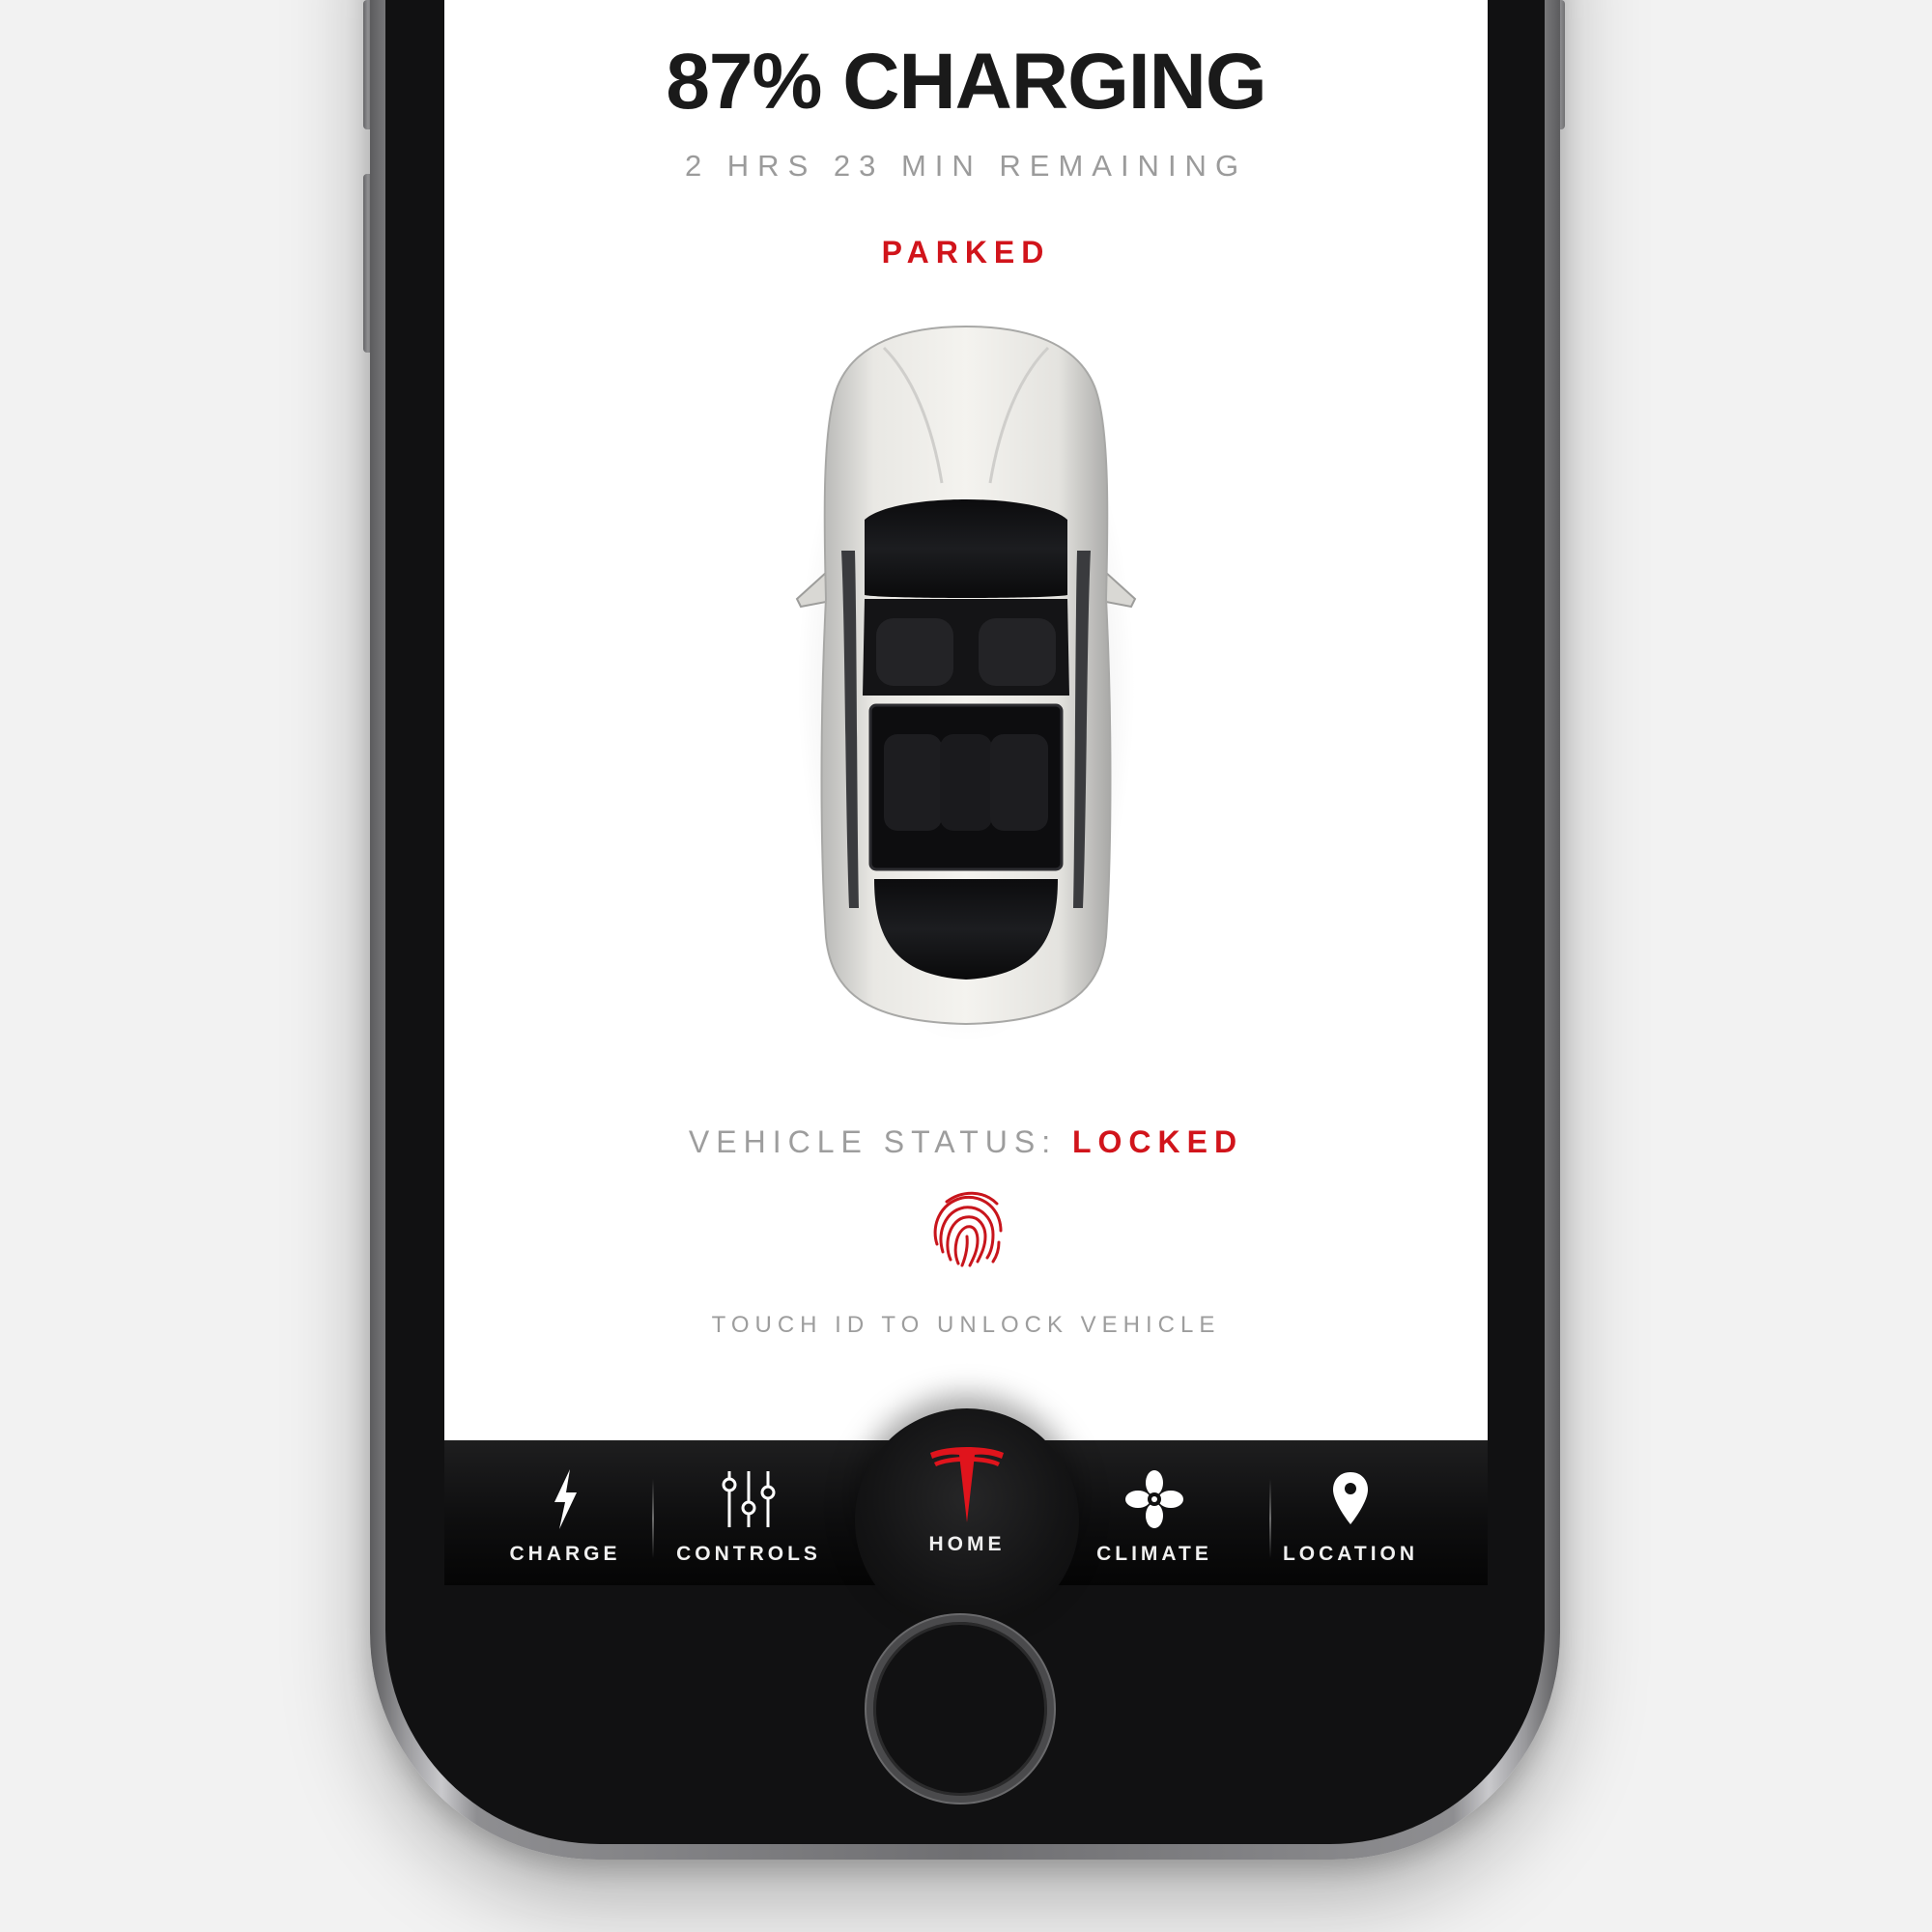  Describe the element at coordinates (966, 1227) in the screenshot. I see `fingerprint-icon` at that location.